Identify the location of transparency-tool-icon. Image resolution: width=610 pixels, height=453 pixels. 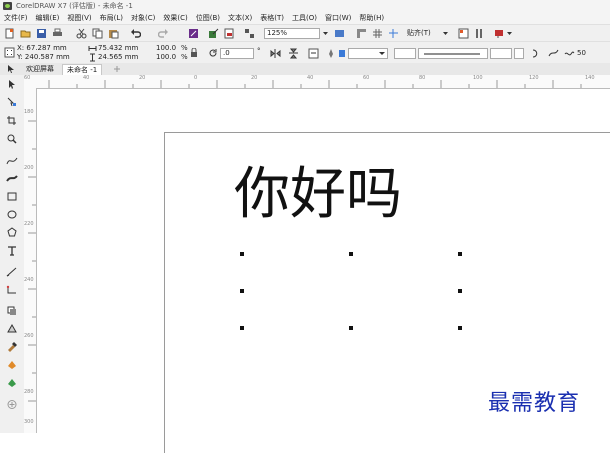
(12, 328).